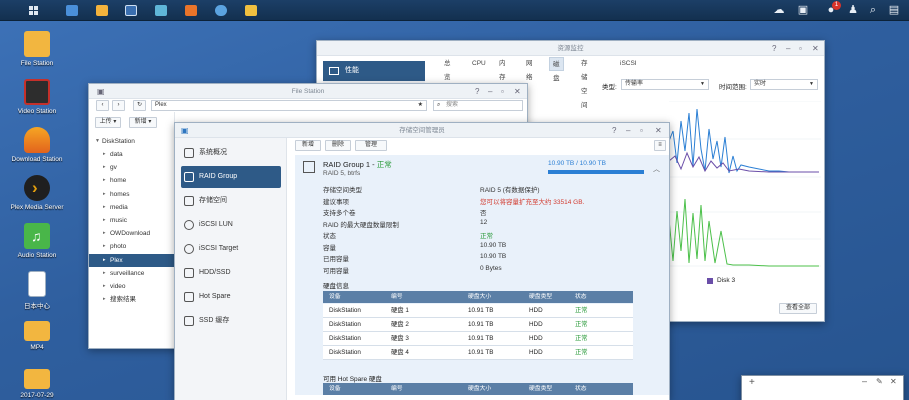 The height and width of the screenshot is (400, 909). I want to click on desktop-icon-video-station: Video Station, so click(37, 97).